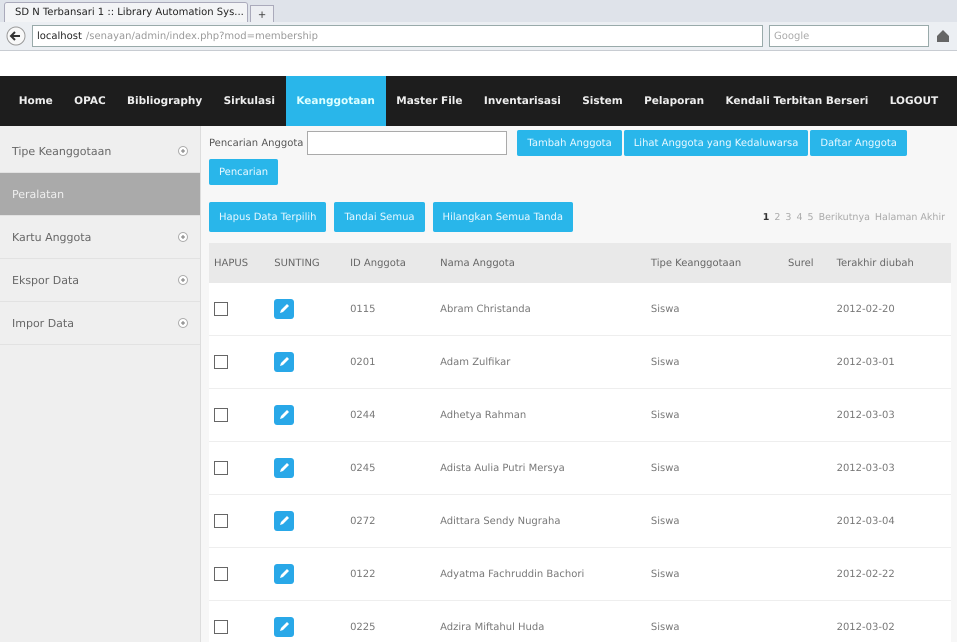 This screenshot has width=957, height=642. Describe the element at coordinates (430, 101) in the screenshot. I see `nav-tab: Master File` at that location.